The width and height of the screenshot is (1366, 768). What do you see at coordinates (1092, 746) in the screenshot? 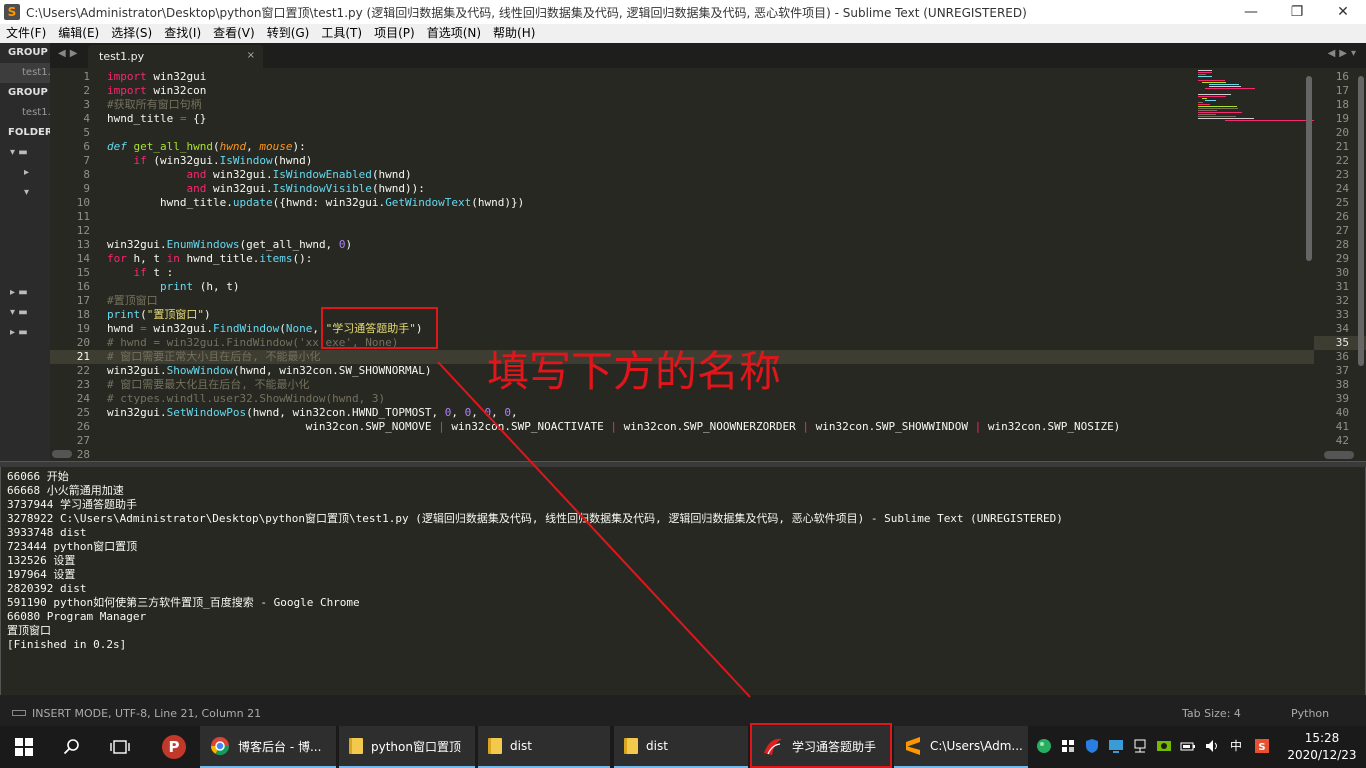
I see `shield-icon` at bounding box center [1092, 746].